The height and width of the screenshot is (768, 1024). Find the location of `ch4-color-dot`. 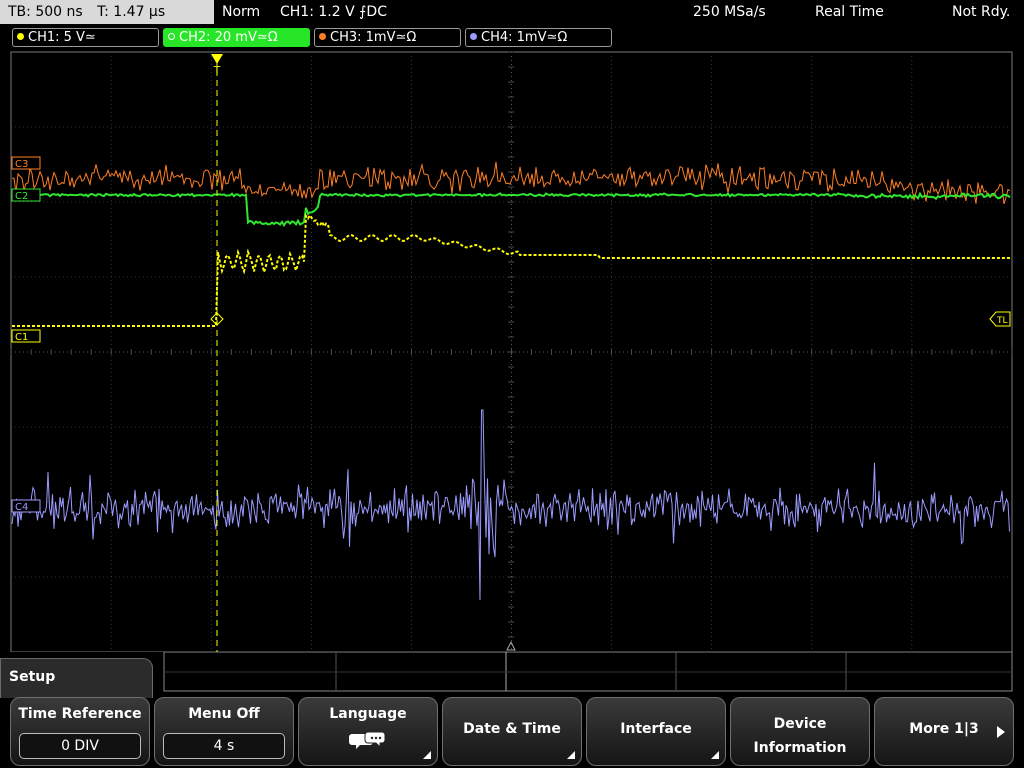

ch4-color-dot is located at coordinates (473, 36).